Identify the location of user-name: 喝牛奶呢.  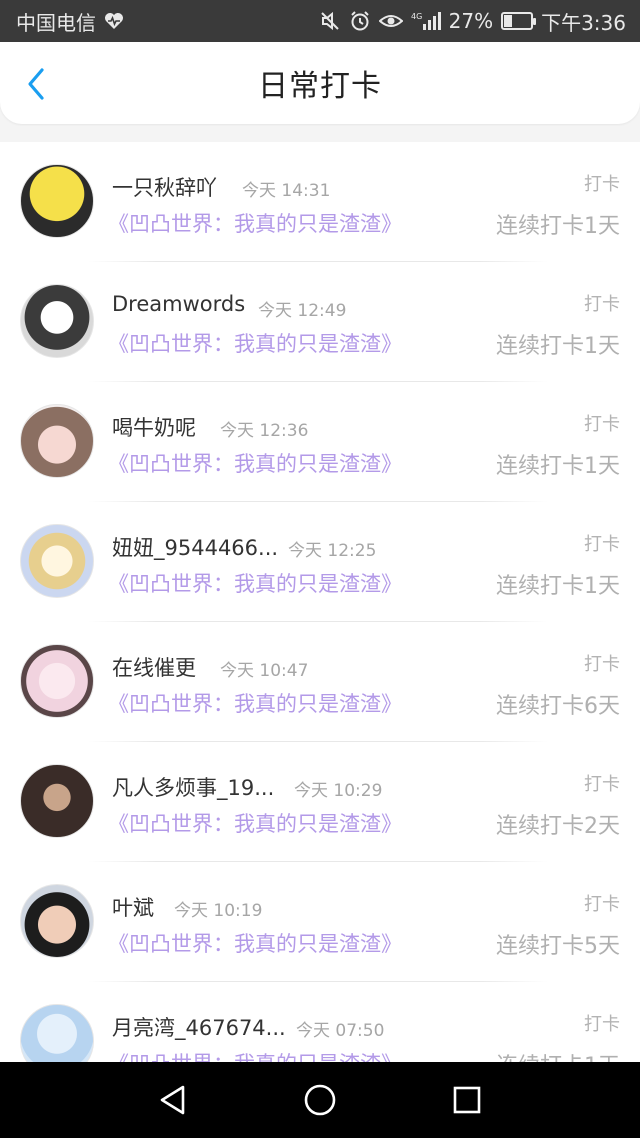
(154, 427).